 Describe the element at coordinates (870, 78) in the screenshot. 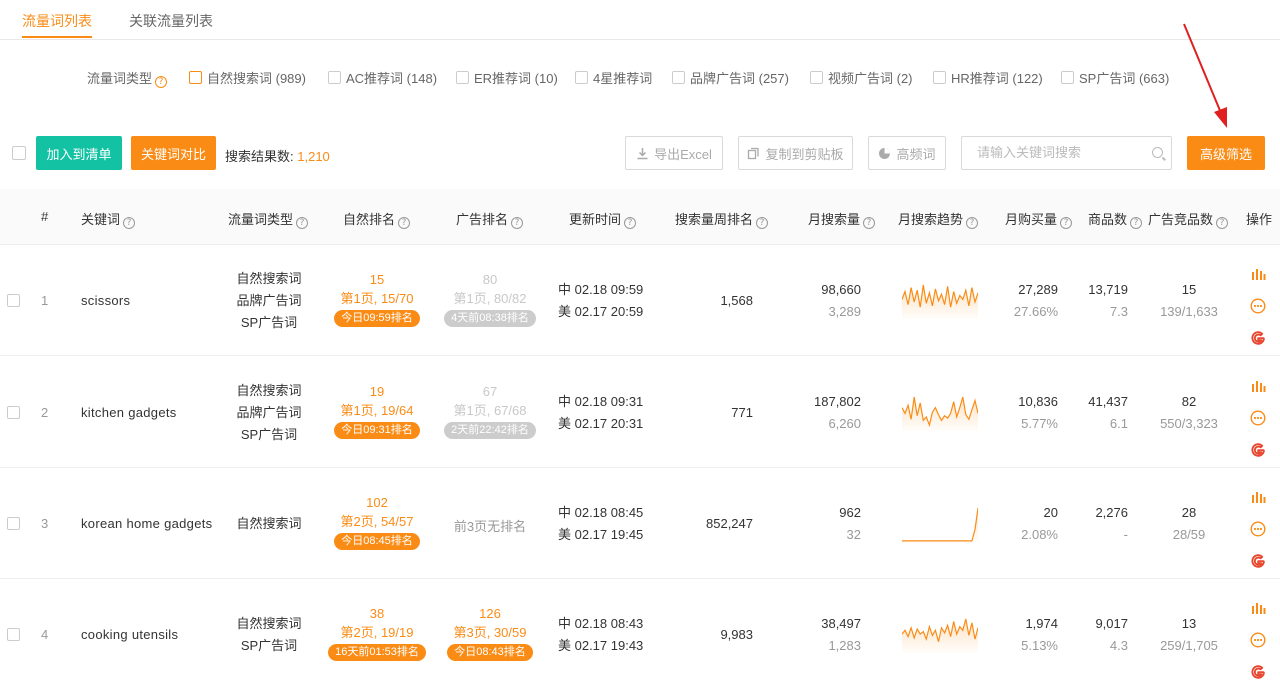

I see `filter-option-label: 视频广告词 (2)` at that location.